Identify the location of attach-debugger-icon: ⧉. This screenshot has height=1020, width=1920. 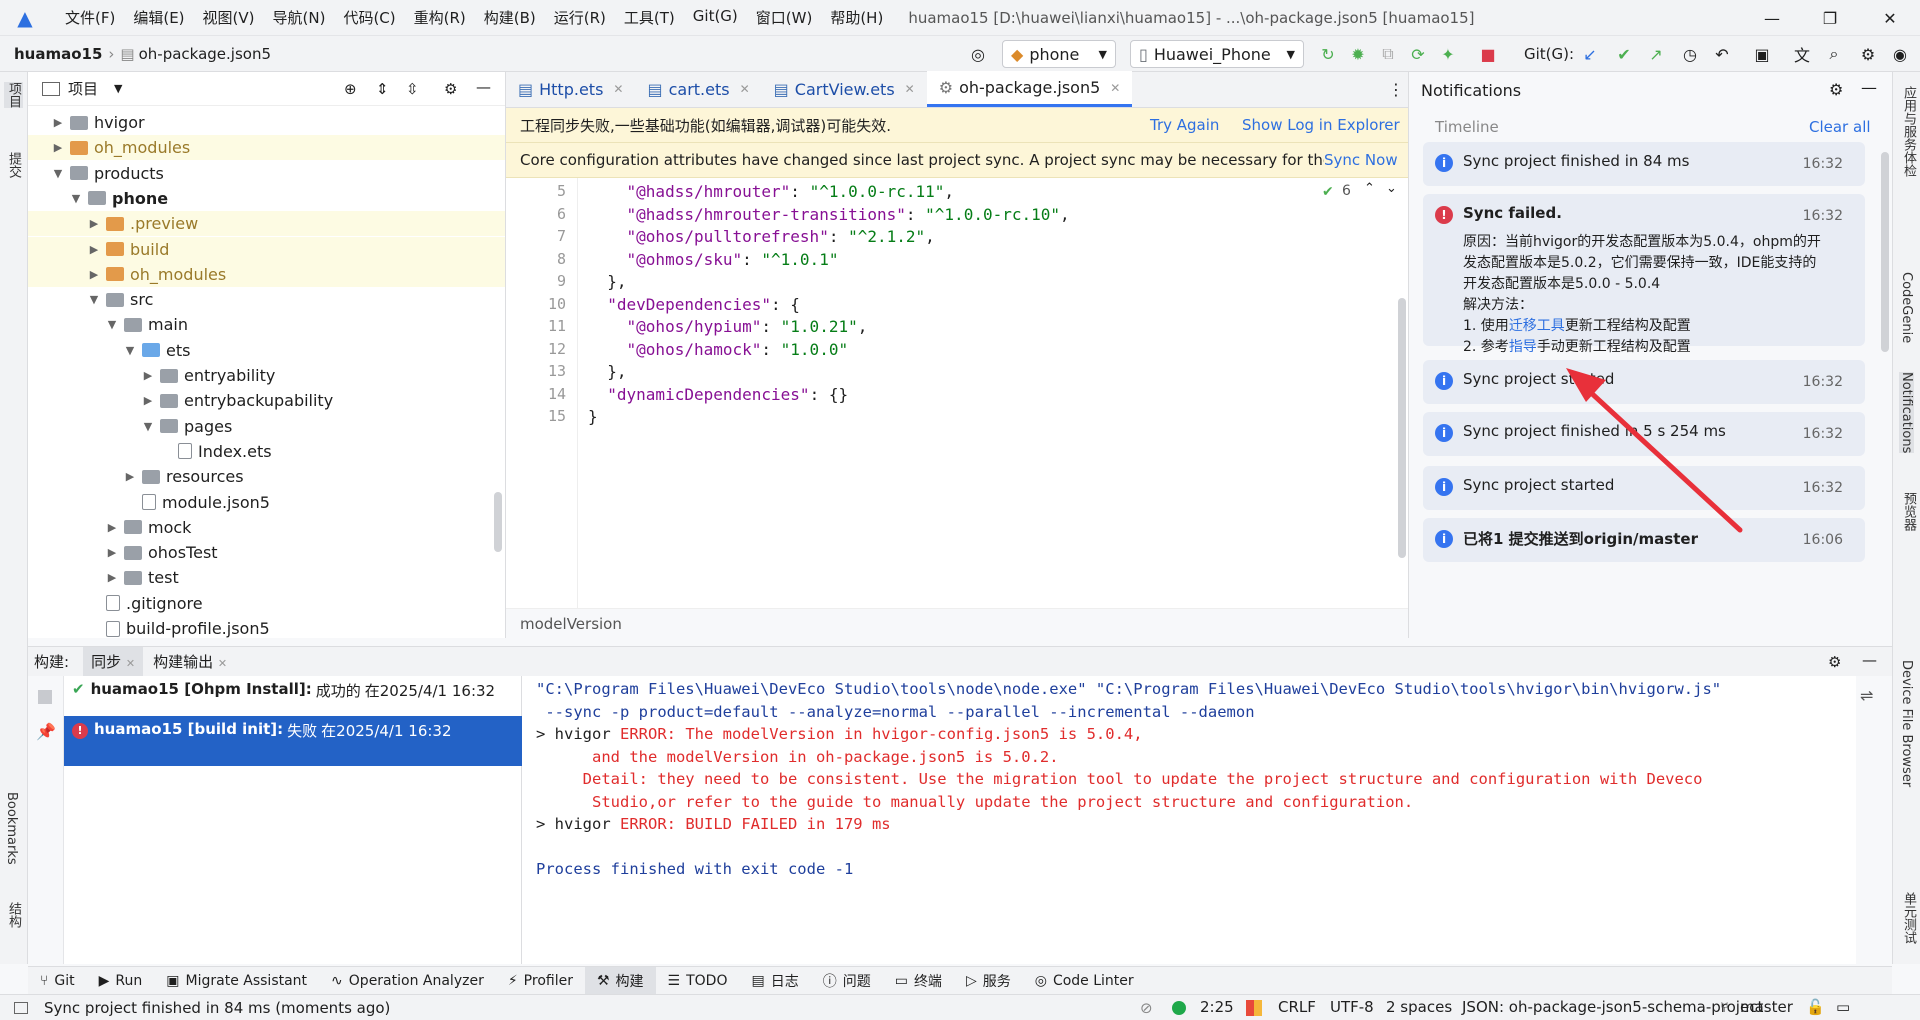
(1388, 54).